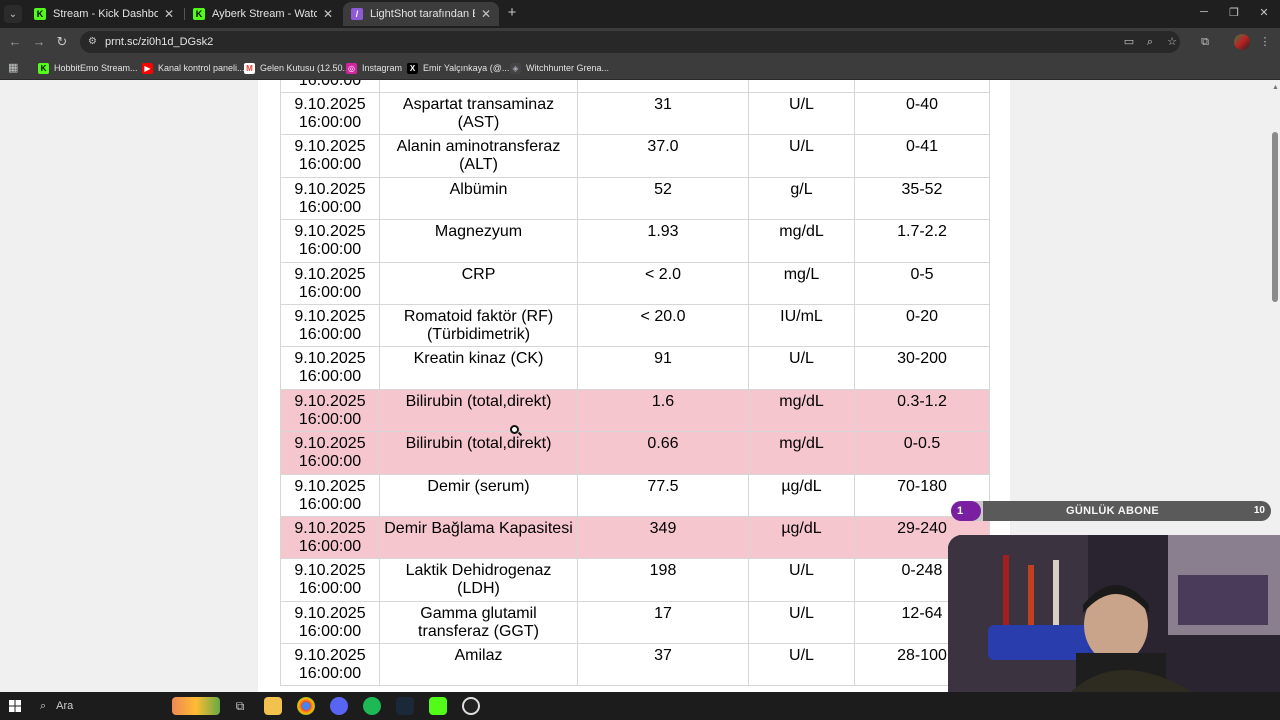  What do you see at coordinates (374, 68) in the screenshot?
I see `bookmark-instagram: ◎ Instagram` at bounding box center [374, 68].